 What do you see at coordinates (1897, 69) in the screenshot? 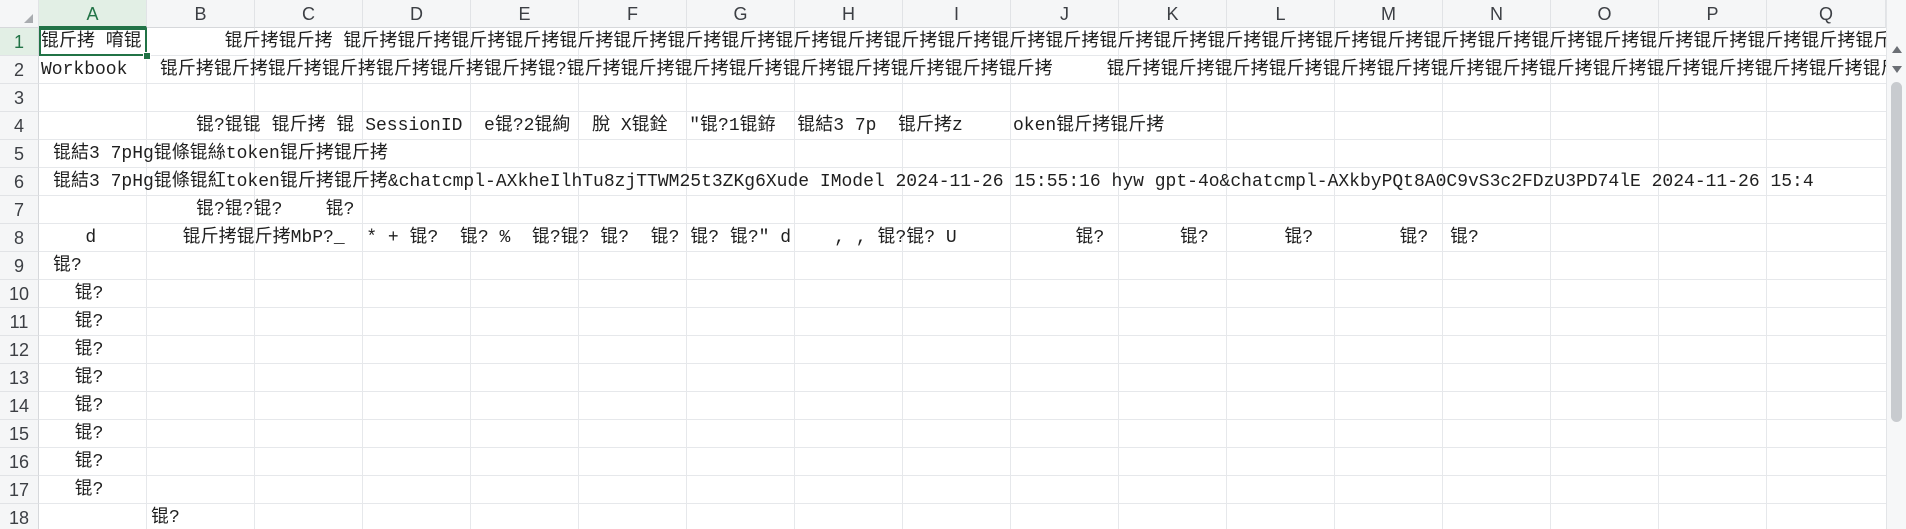
I see `scroll-down-icon` at bounding box center [1897, 69].